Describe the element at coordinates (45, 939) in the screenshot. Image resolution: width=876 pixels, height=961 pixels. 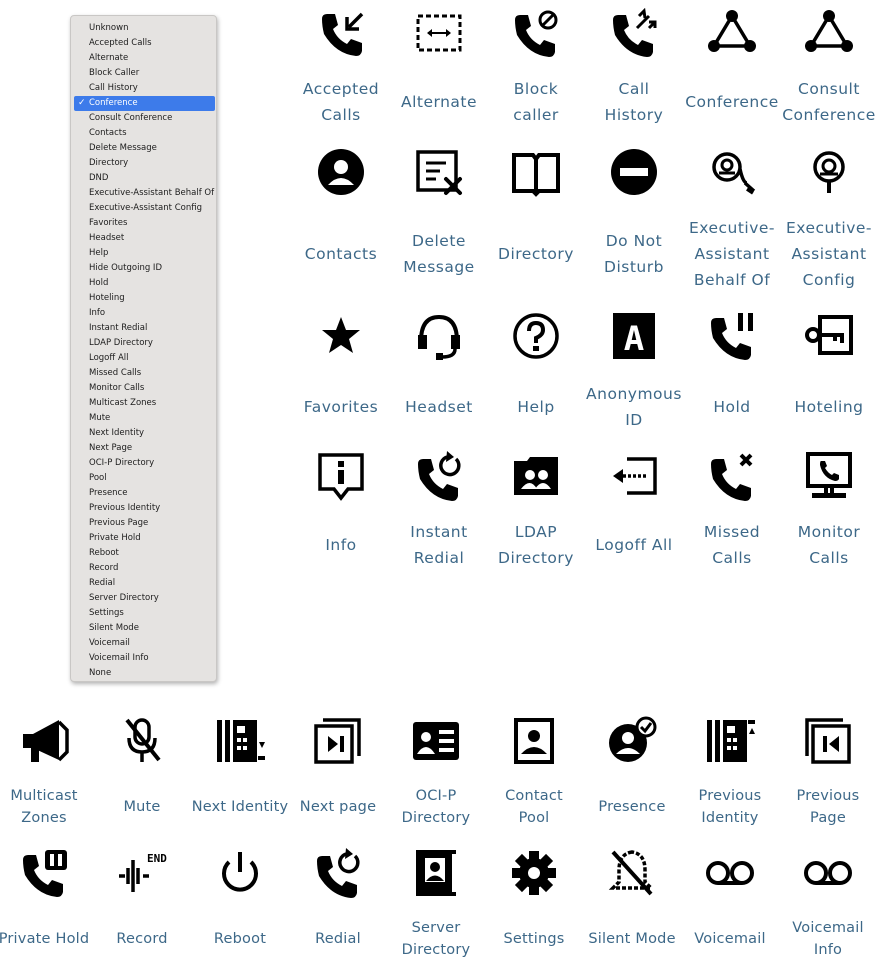
I see `icon-label-line: Private Hold` at that location.